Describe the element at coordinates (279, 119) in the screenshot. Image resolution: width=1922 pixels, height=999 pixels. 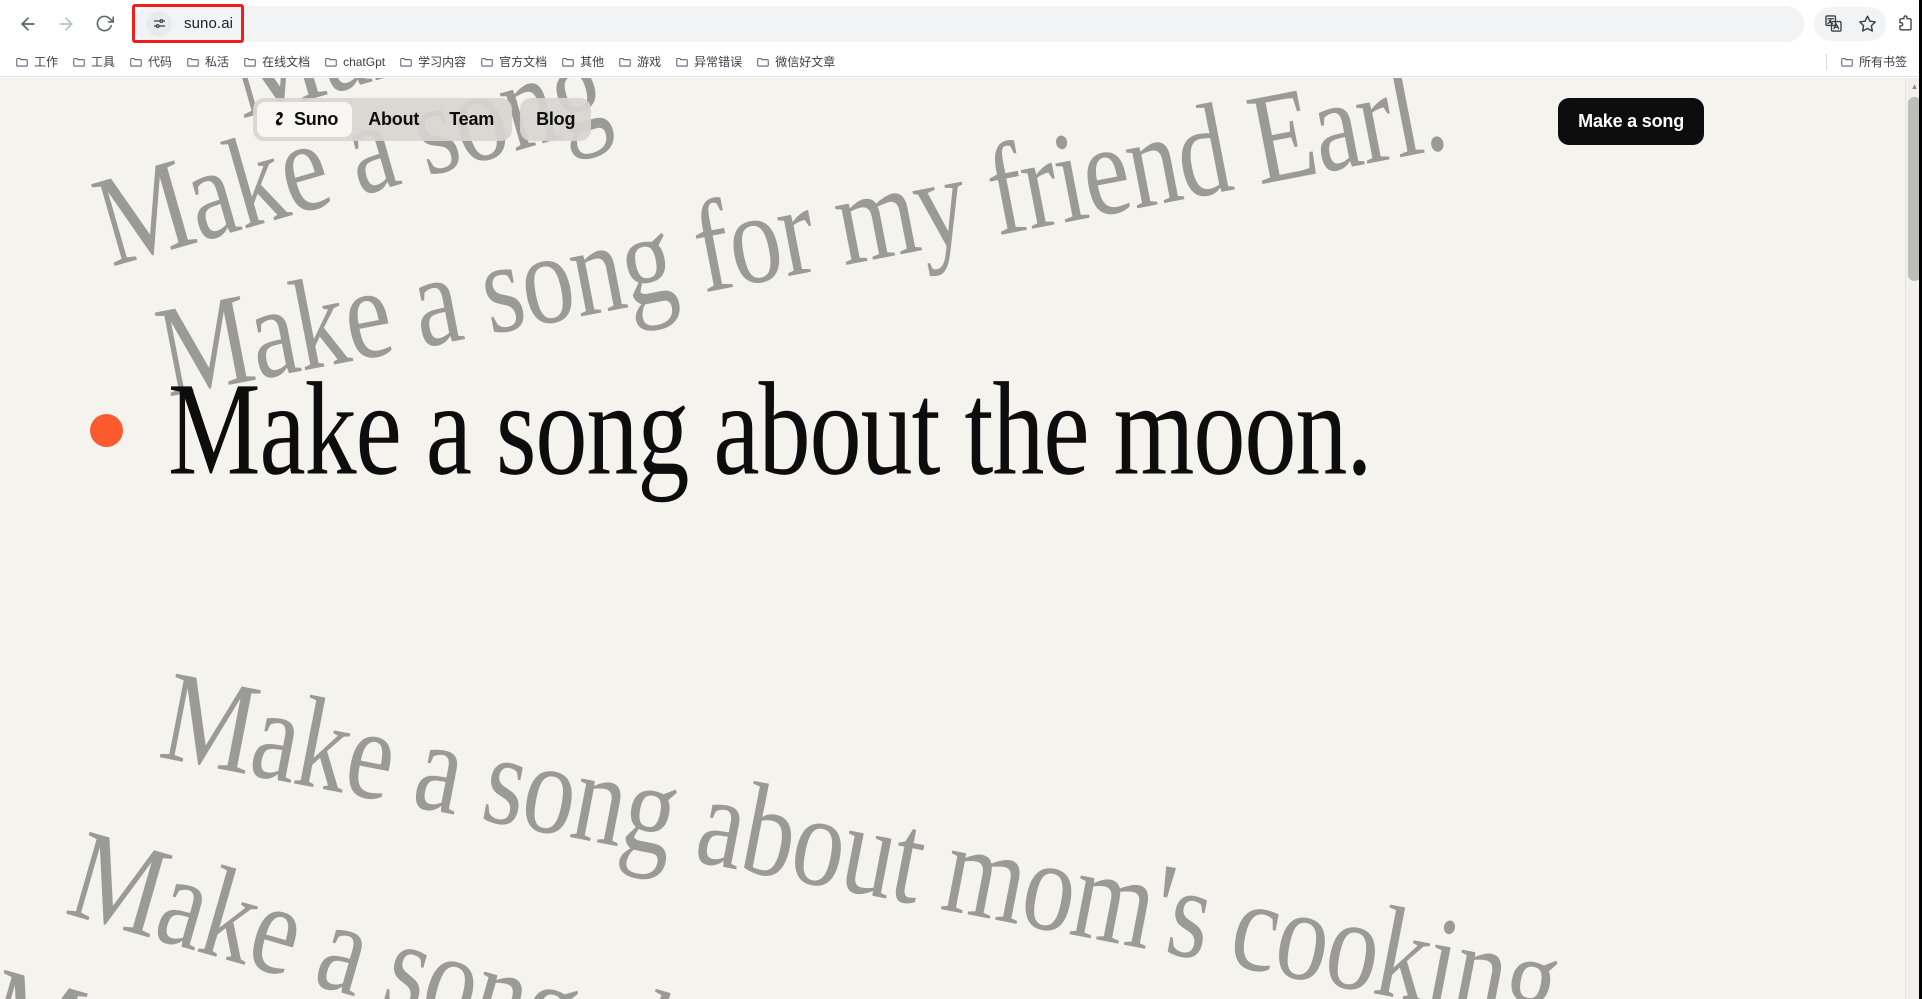
I see `suno-logo-icon` at that location.